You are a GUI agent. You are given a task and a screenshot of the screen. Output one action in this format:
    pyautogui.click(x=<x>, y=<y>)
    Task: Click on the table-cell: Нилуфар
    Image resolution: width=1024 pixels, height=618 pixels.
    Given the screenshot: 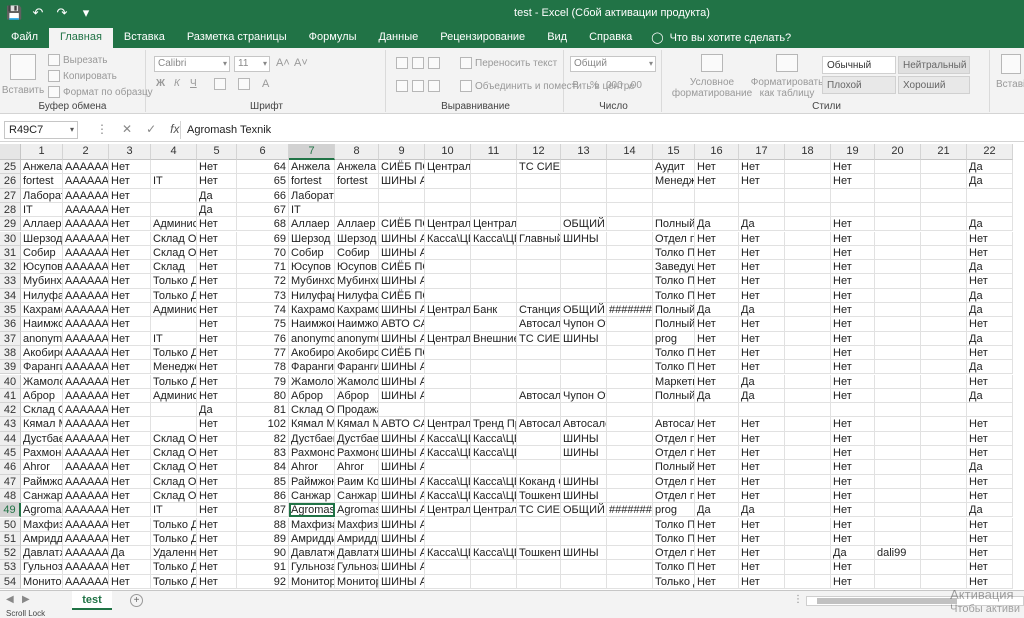 What is the action you would take?
    pyautogui.click(x=312, y=295)
    